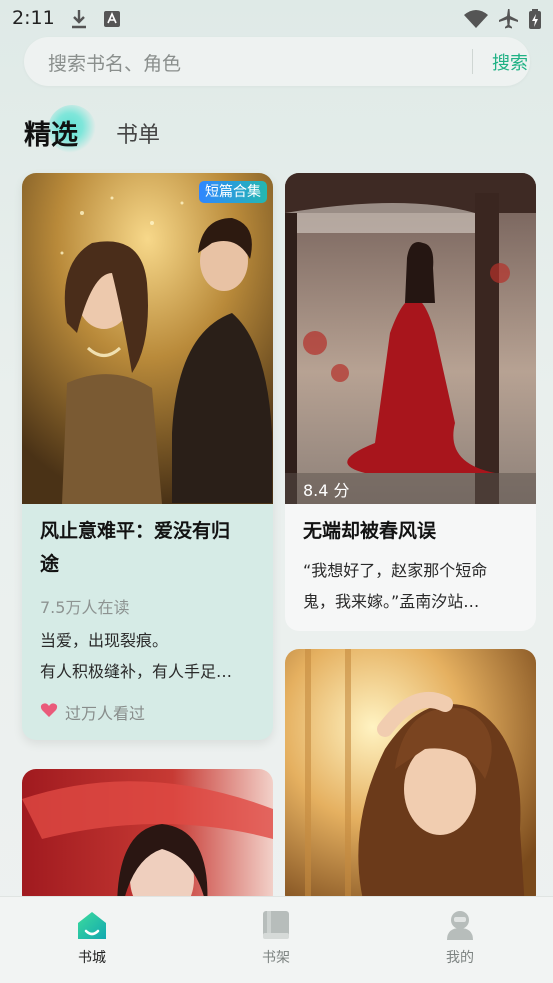  I want to click on description-line: “我想好了，赵家那个短命, so click(395, 570).